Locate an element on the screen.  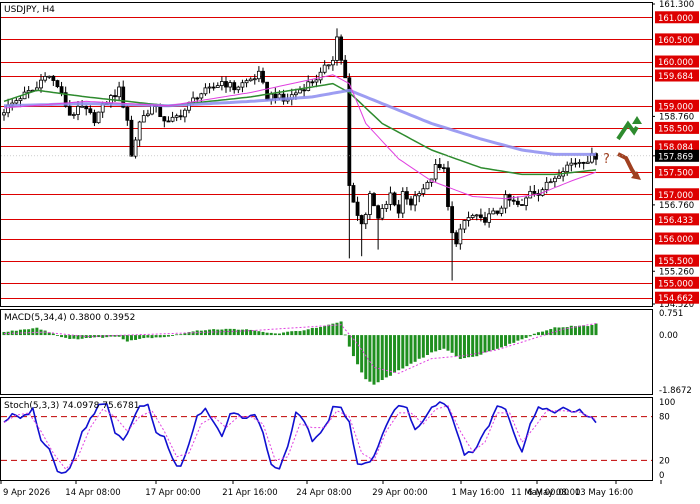
level-price-label: 157.500 is located at coordinates (675, 174).